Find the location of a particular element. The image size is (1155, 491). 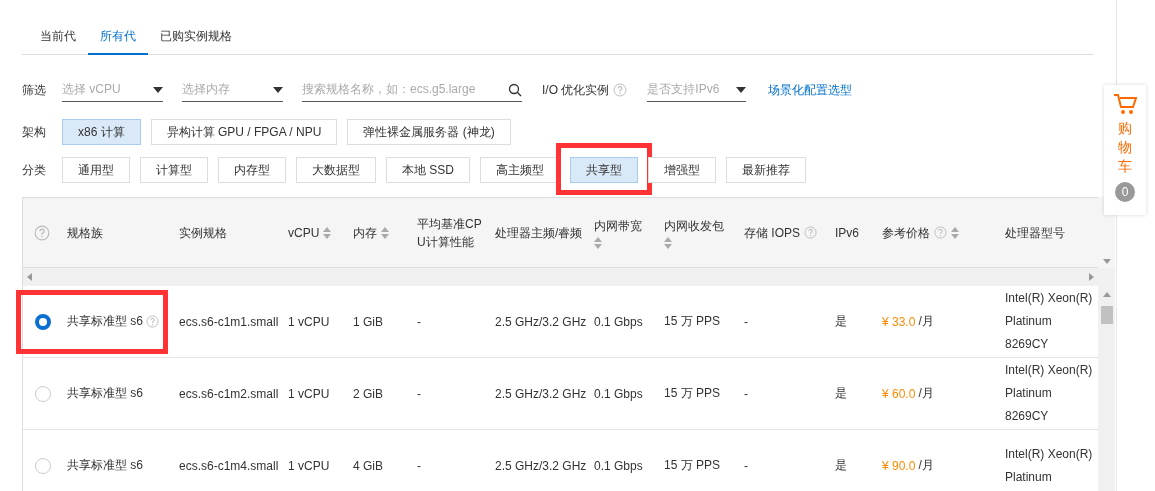

architecture-option: 异构计算 GPU / FPGA / NPU is located at coordinates (244, 132).